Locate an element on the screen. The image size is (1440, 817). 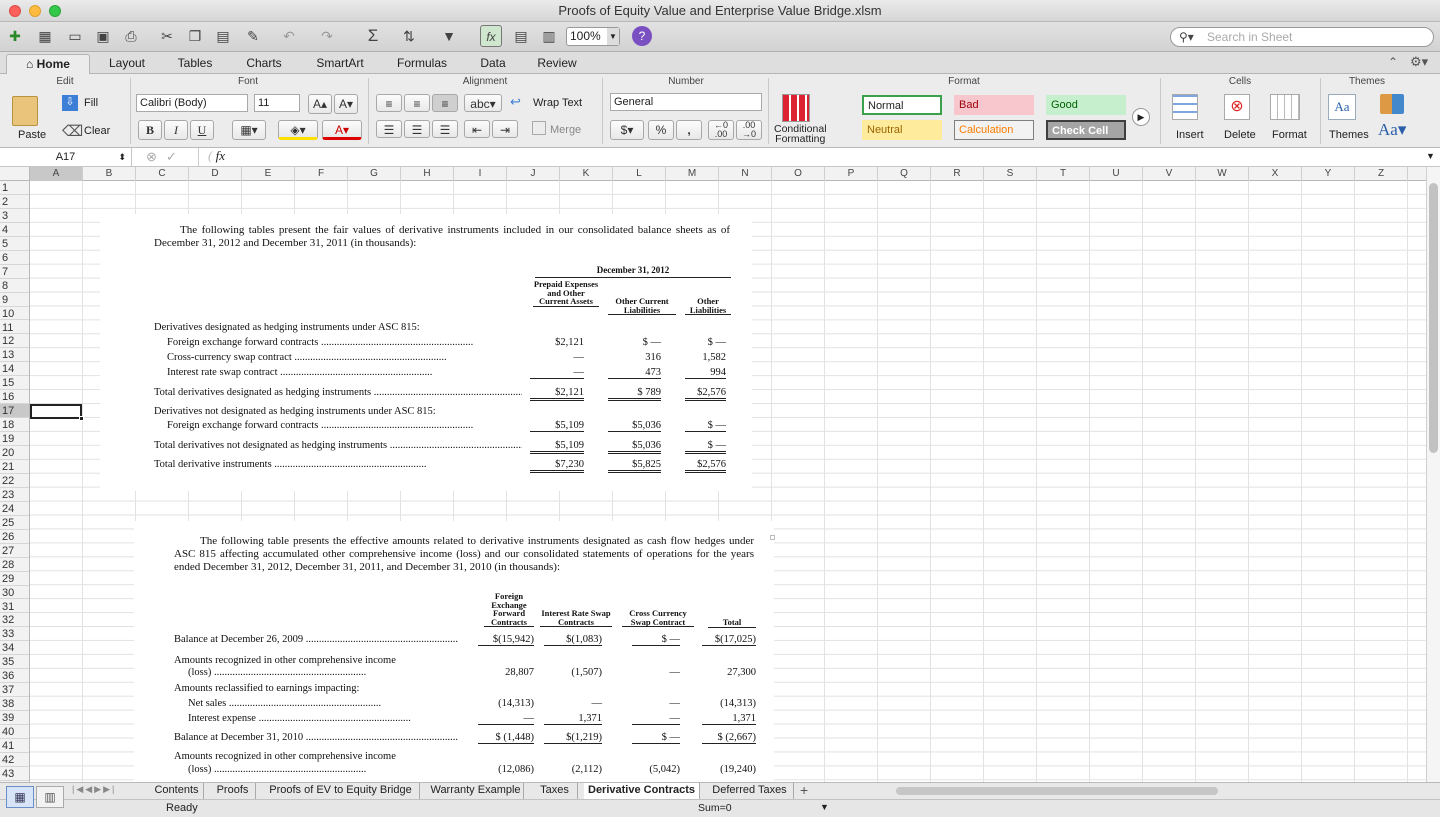
column-header-k: K is located at coordinates (586, 174).